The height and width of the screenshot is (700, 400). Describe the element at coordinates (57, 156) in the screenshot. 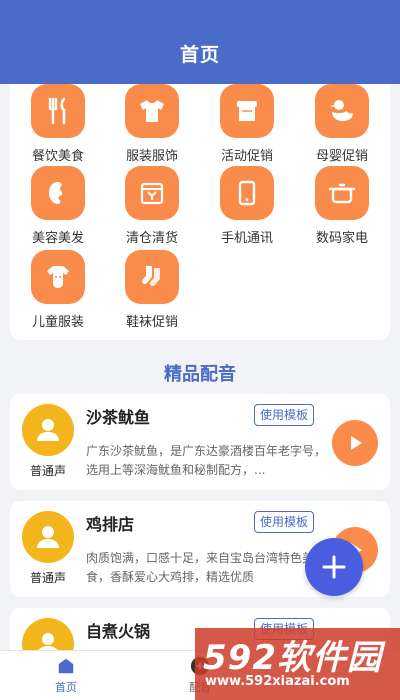

I see `category-label: 餐饮美食` at that location.